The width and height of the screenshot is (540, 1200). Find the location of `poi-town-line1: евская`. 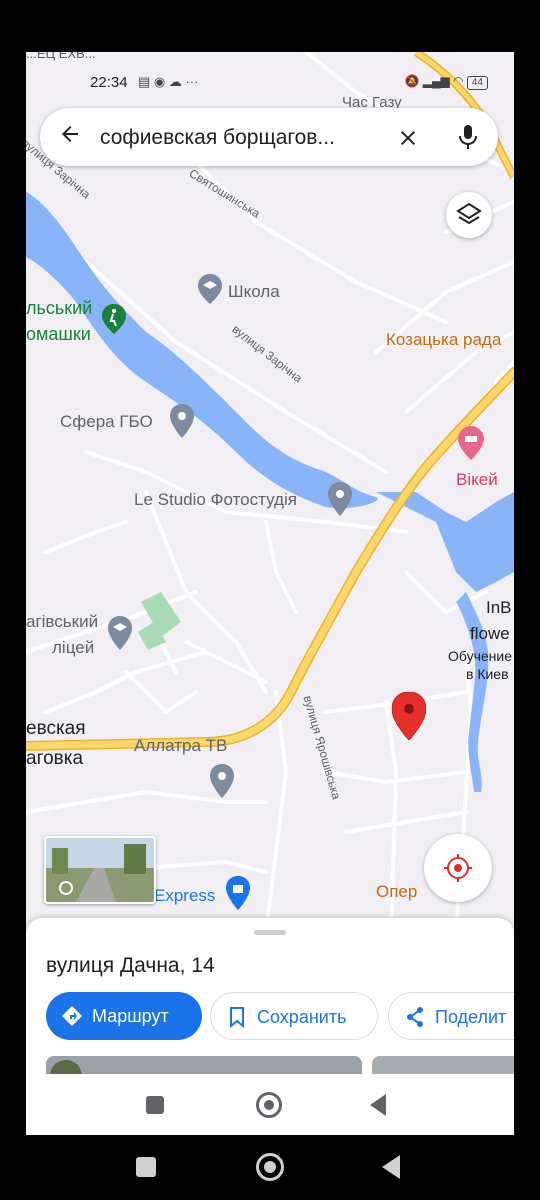

poi-town-line1: евская is located at coordinates (56, 728).